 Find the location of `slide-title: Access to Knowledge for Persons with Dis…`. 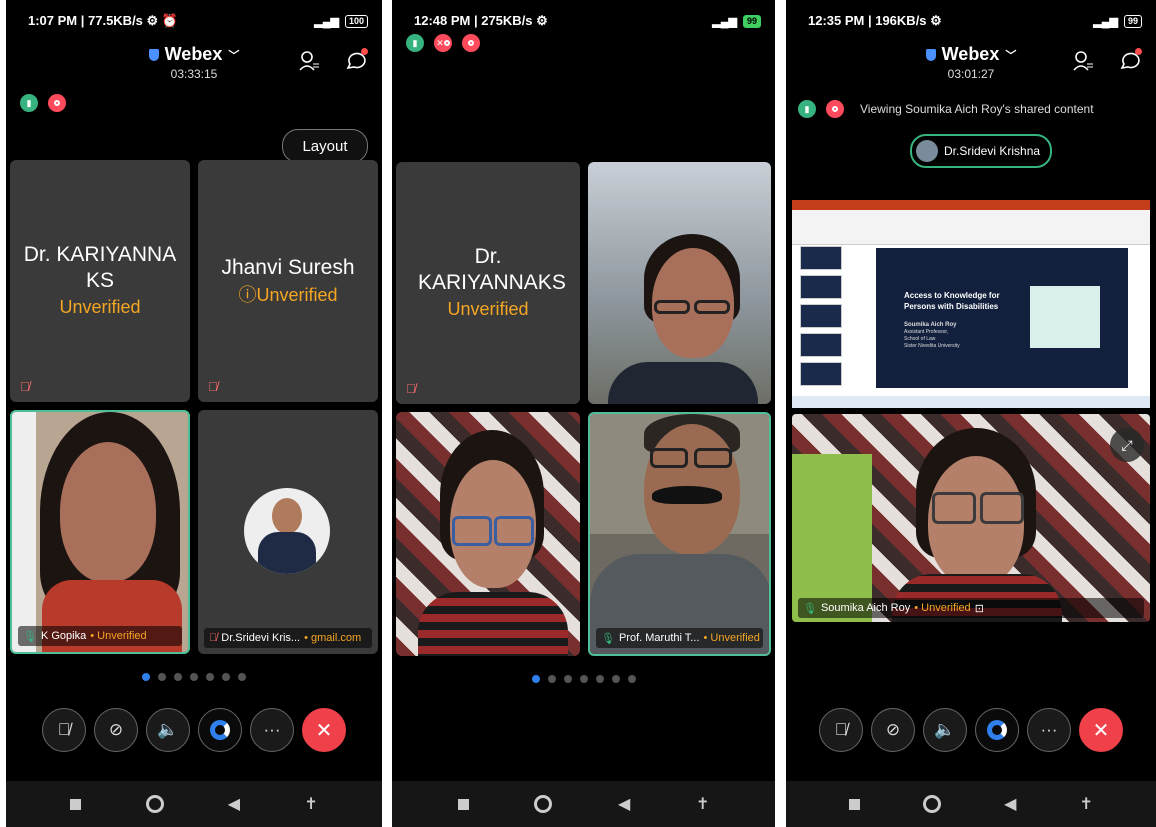

slide-title: Access to Knowledge for Persons with Dis… is located at coordinates (952, 301).